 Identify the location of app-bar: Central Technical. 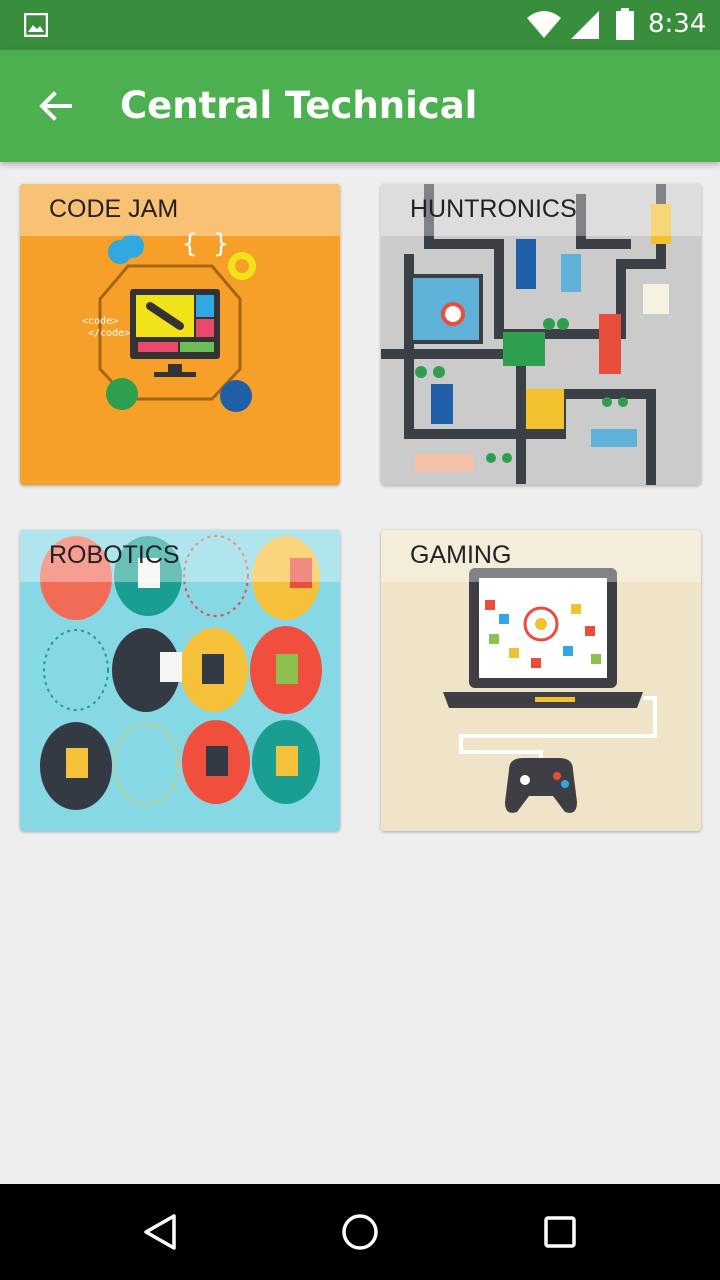
(360, 106).